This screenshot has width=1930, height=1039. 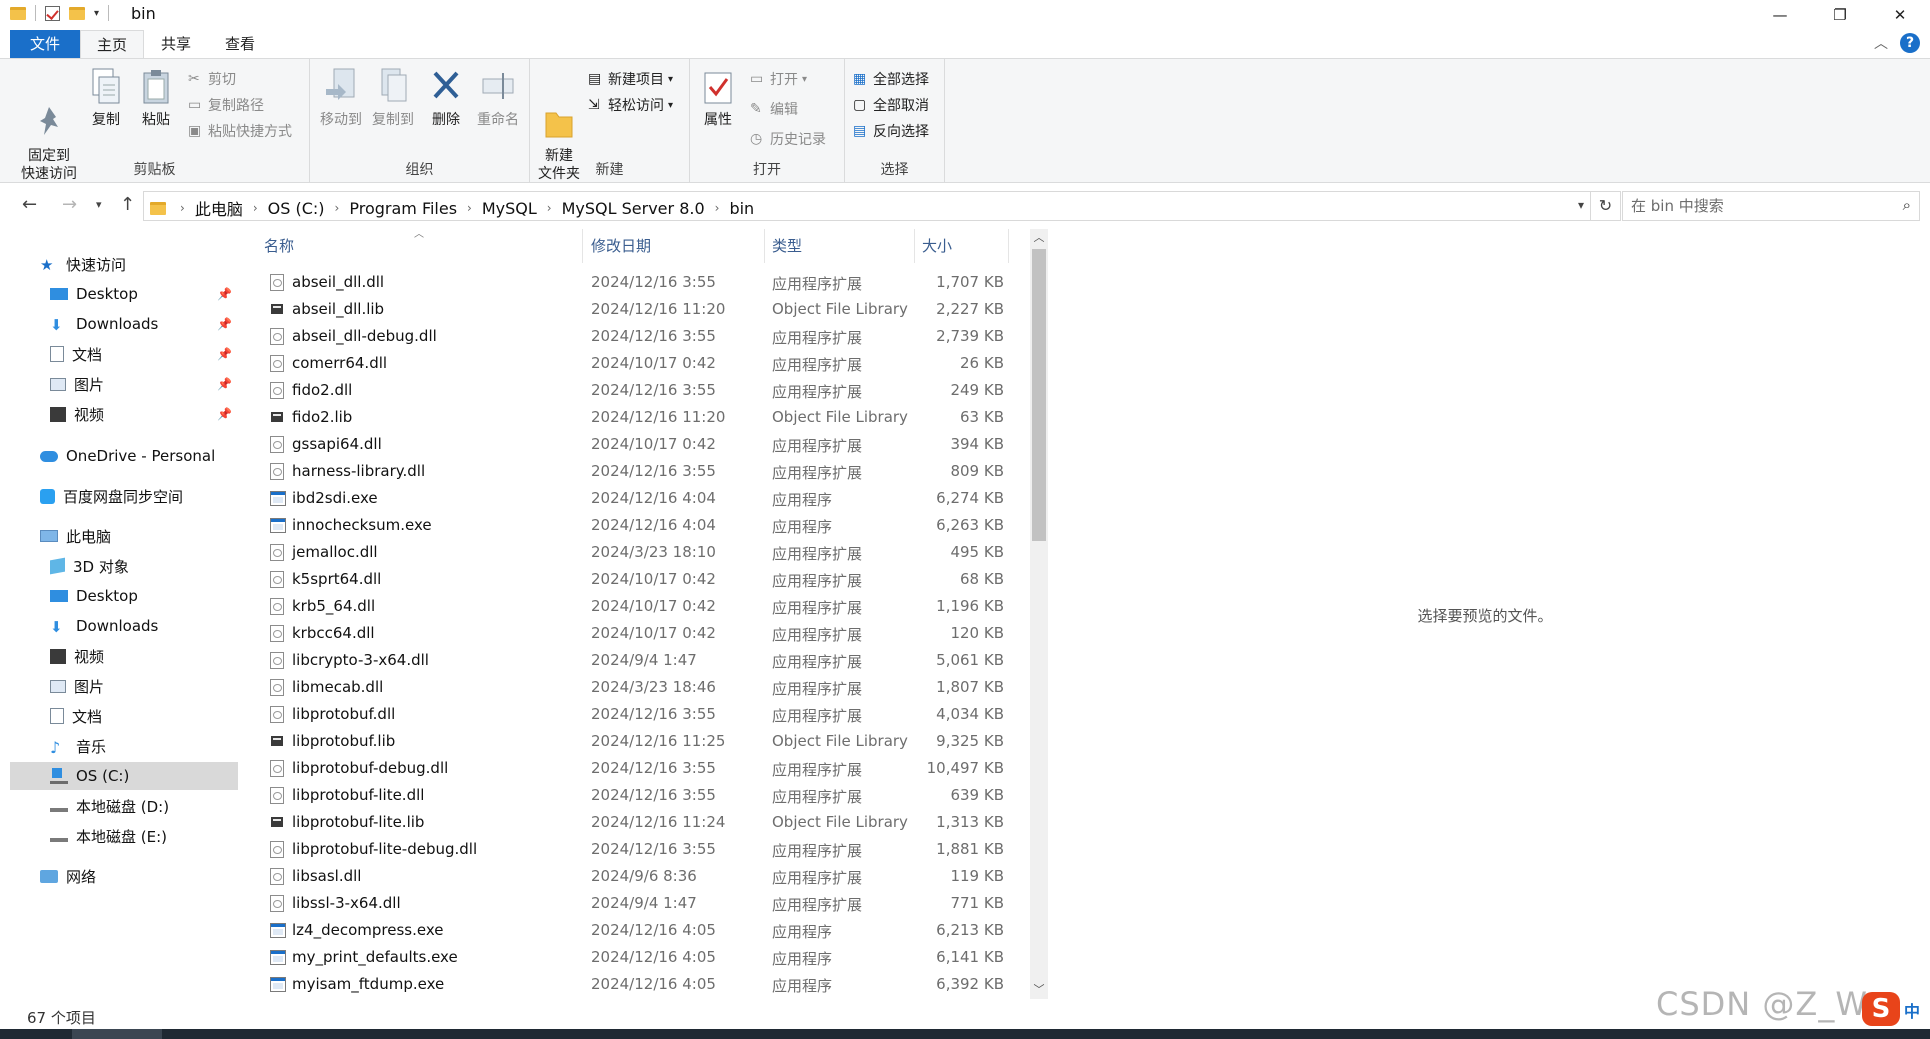 I want to click on rename-button: 重命名, so click(x=498, y=98).